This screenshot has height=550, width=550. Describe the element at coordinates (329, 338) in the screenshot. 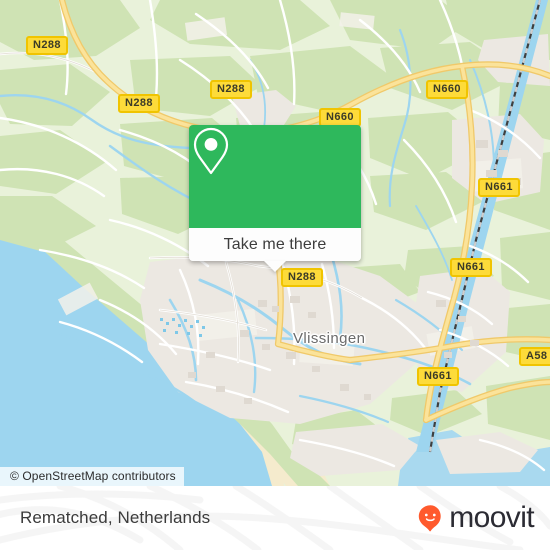

I see `map-place-label-vlissingen: Vlissingen` at that location.